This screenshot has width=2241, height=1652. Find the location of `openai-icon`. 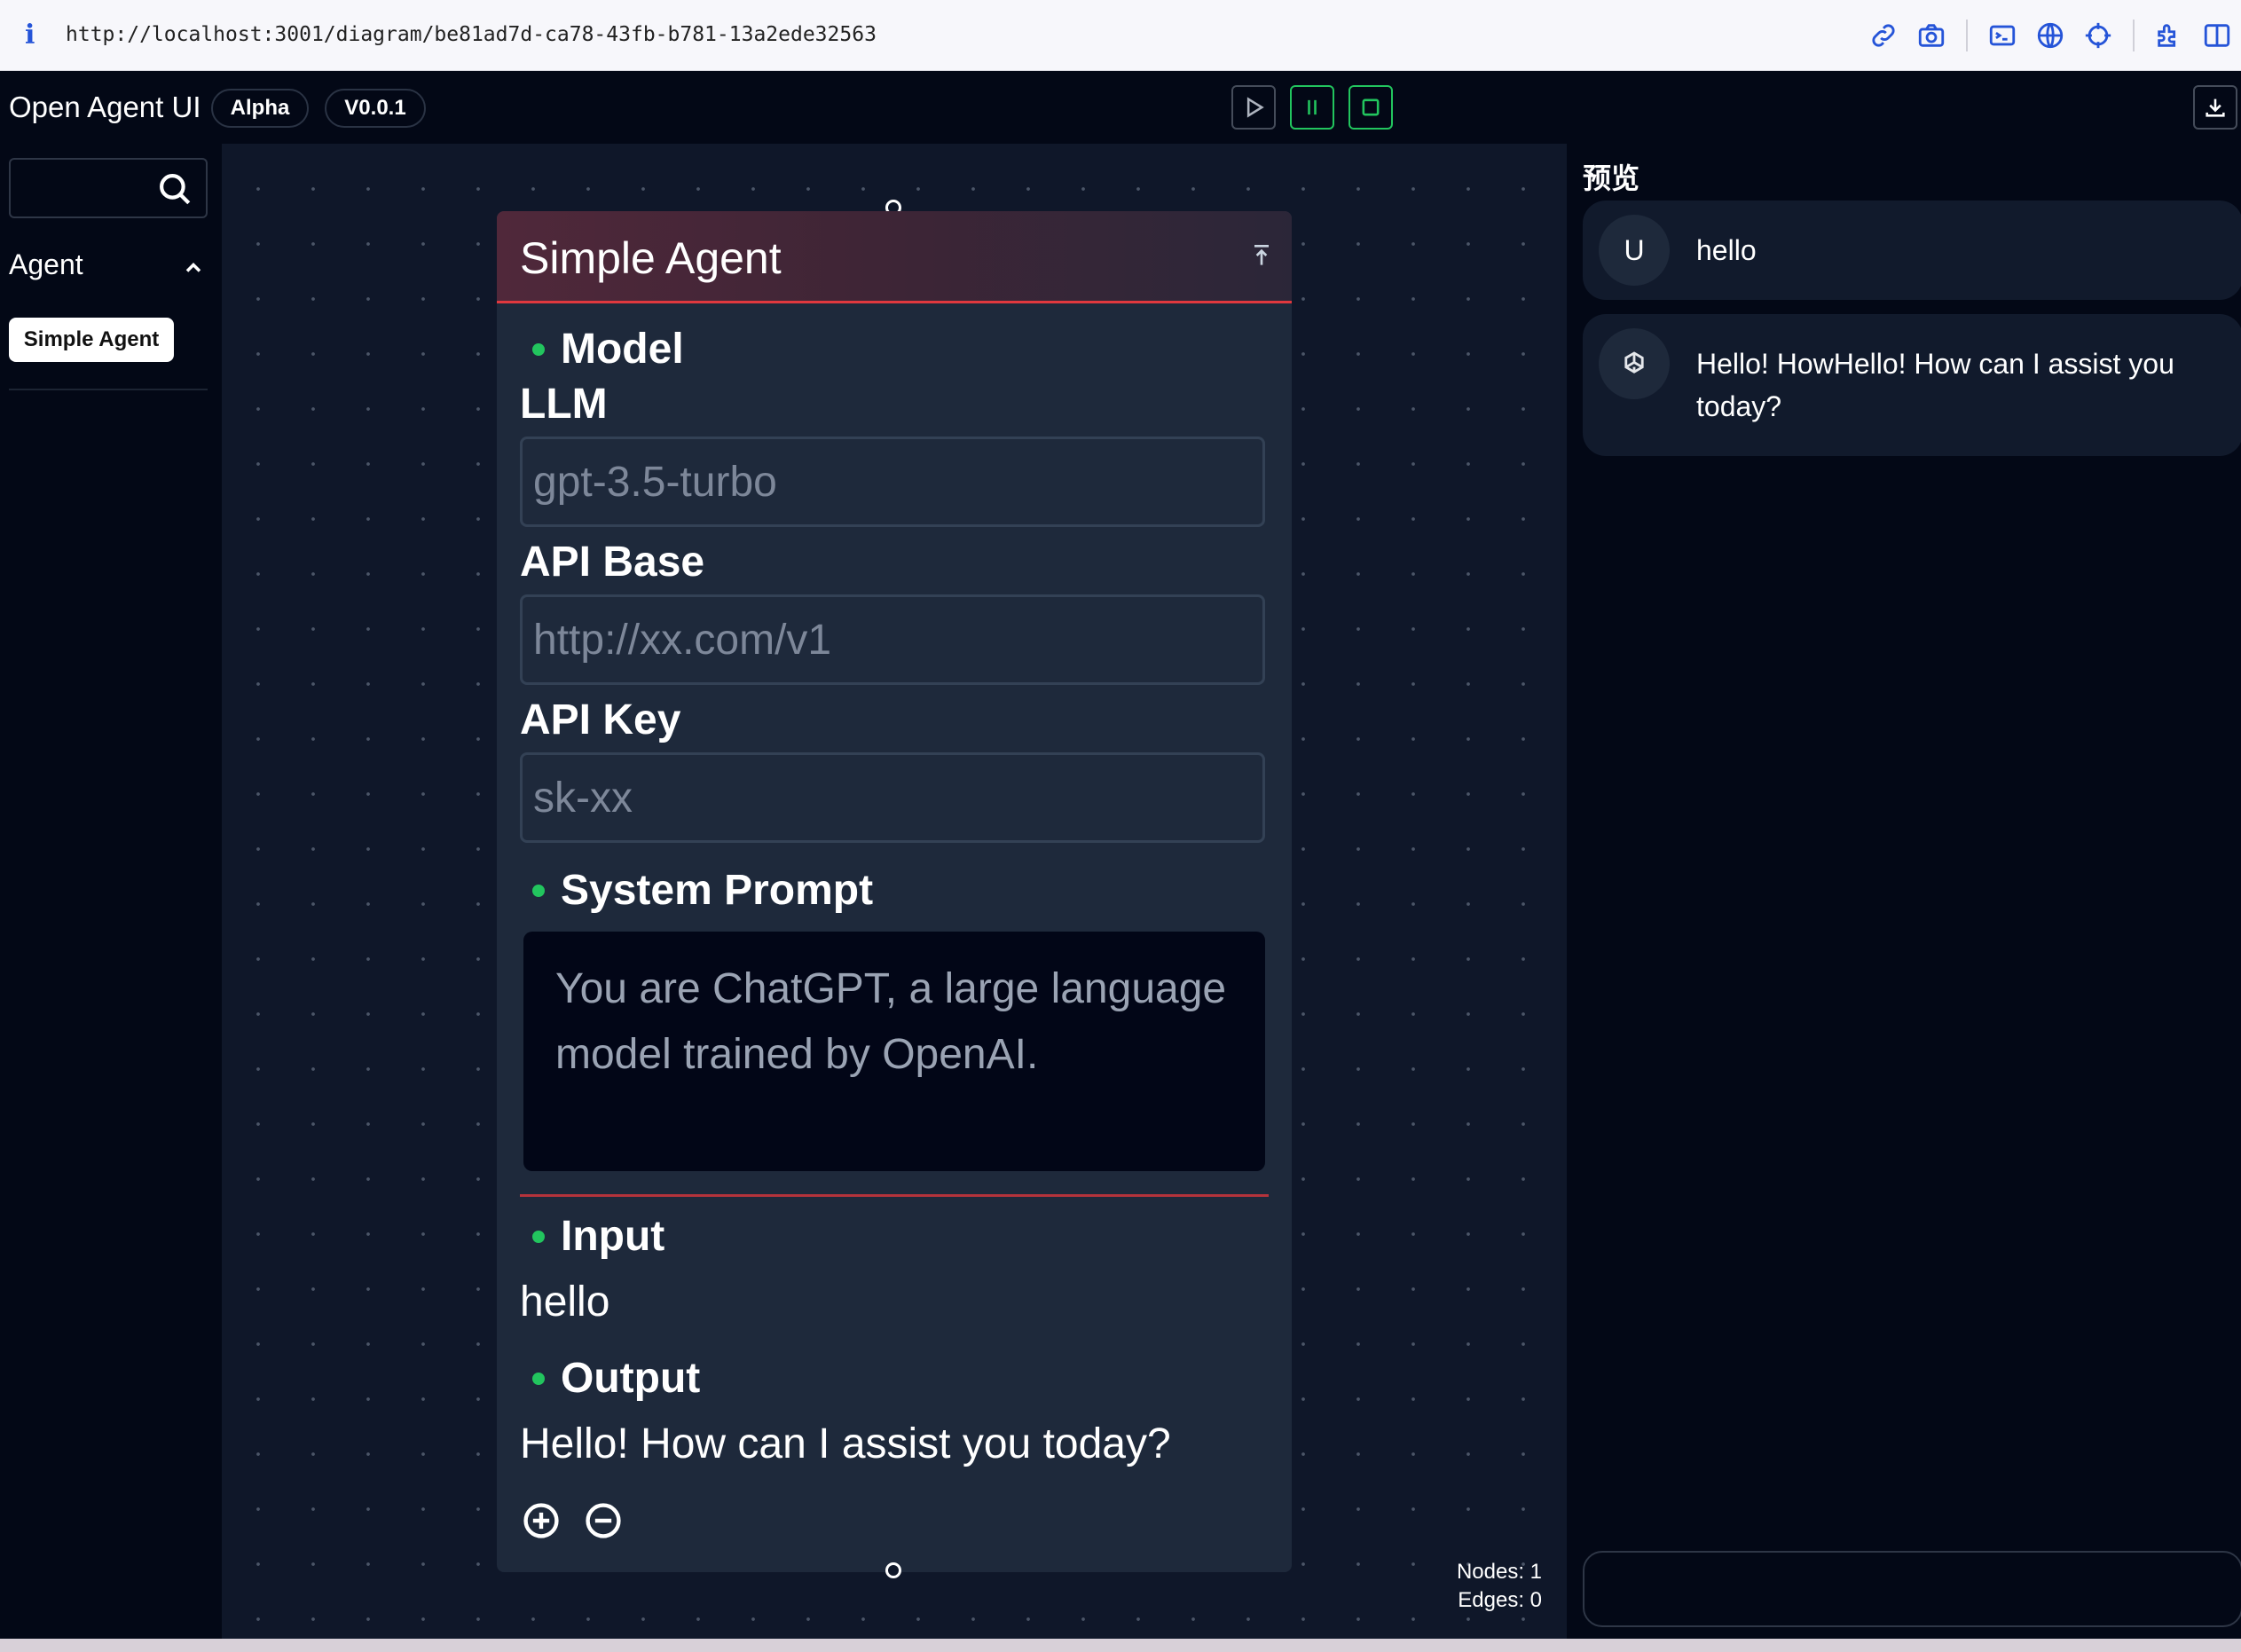

openai-icon is located at coordinates (1634, 363).